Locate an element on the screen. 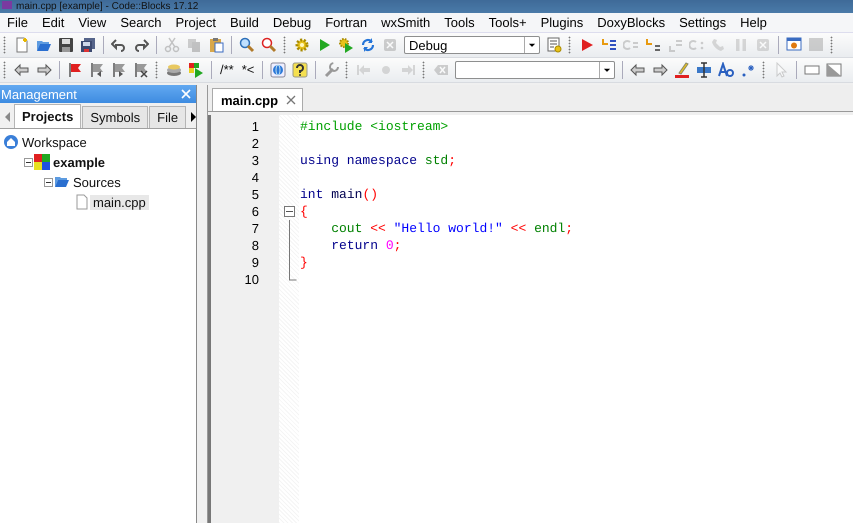 The image size is (853, 523). menu-item: Build is located at coordinates (244, 22).